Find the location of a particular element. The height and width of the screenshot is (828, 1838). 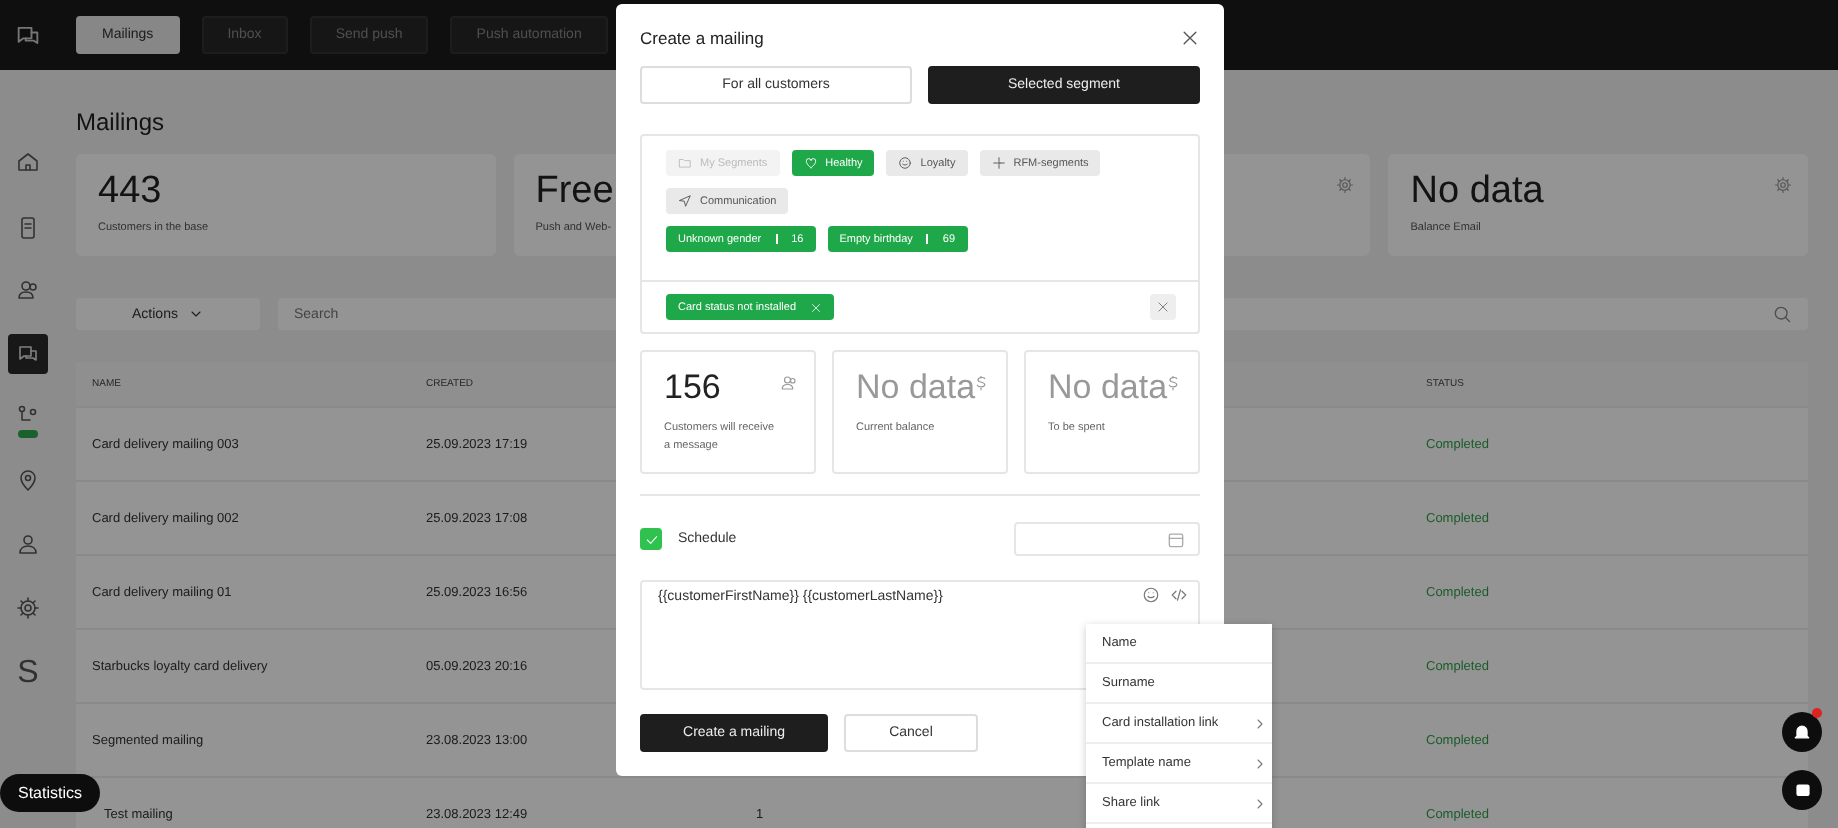

summary-value: 156 is located at coordinates (692, 388).